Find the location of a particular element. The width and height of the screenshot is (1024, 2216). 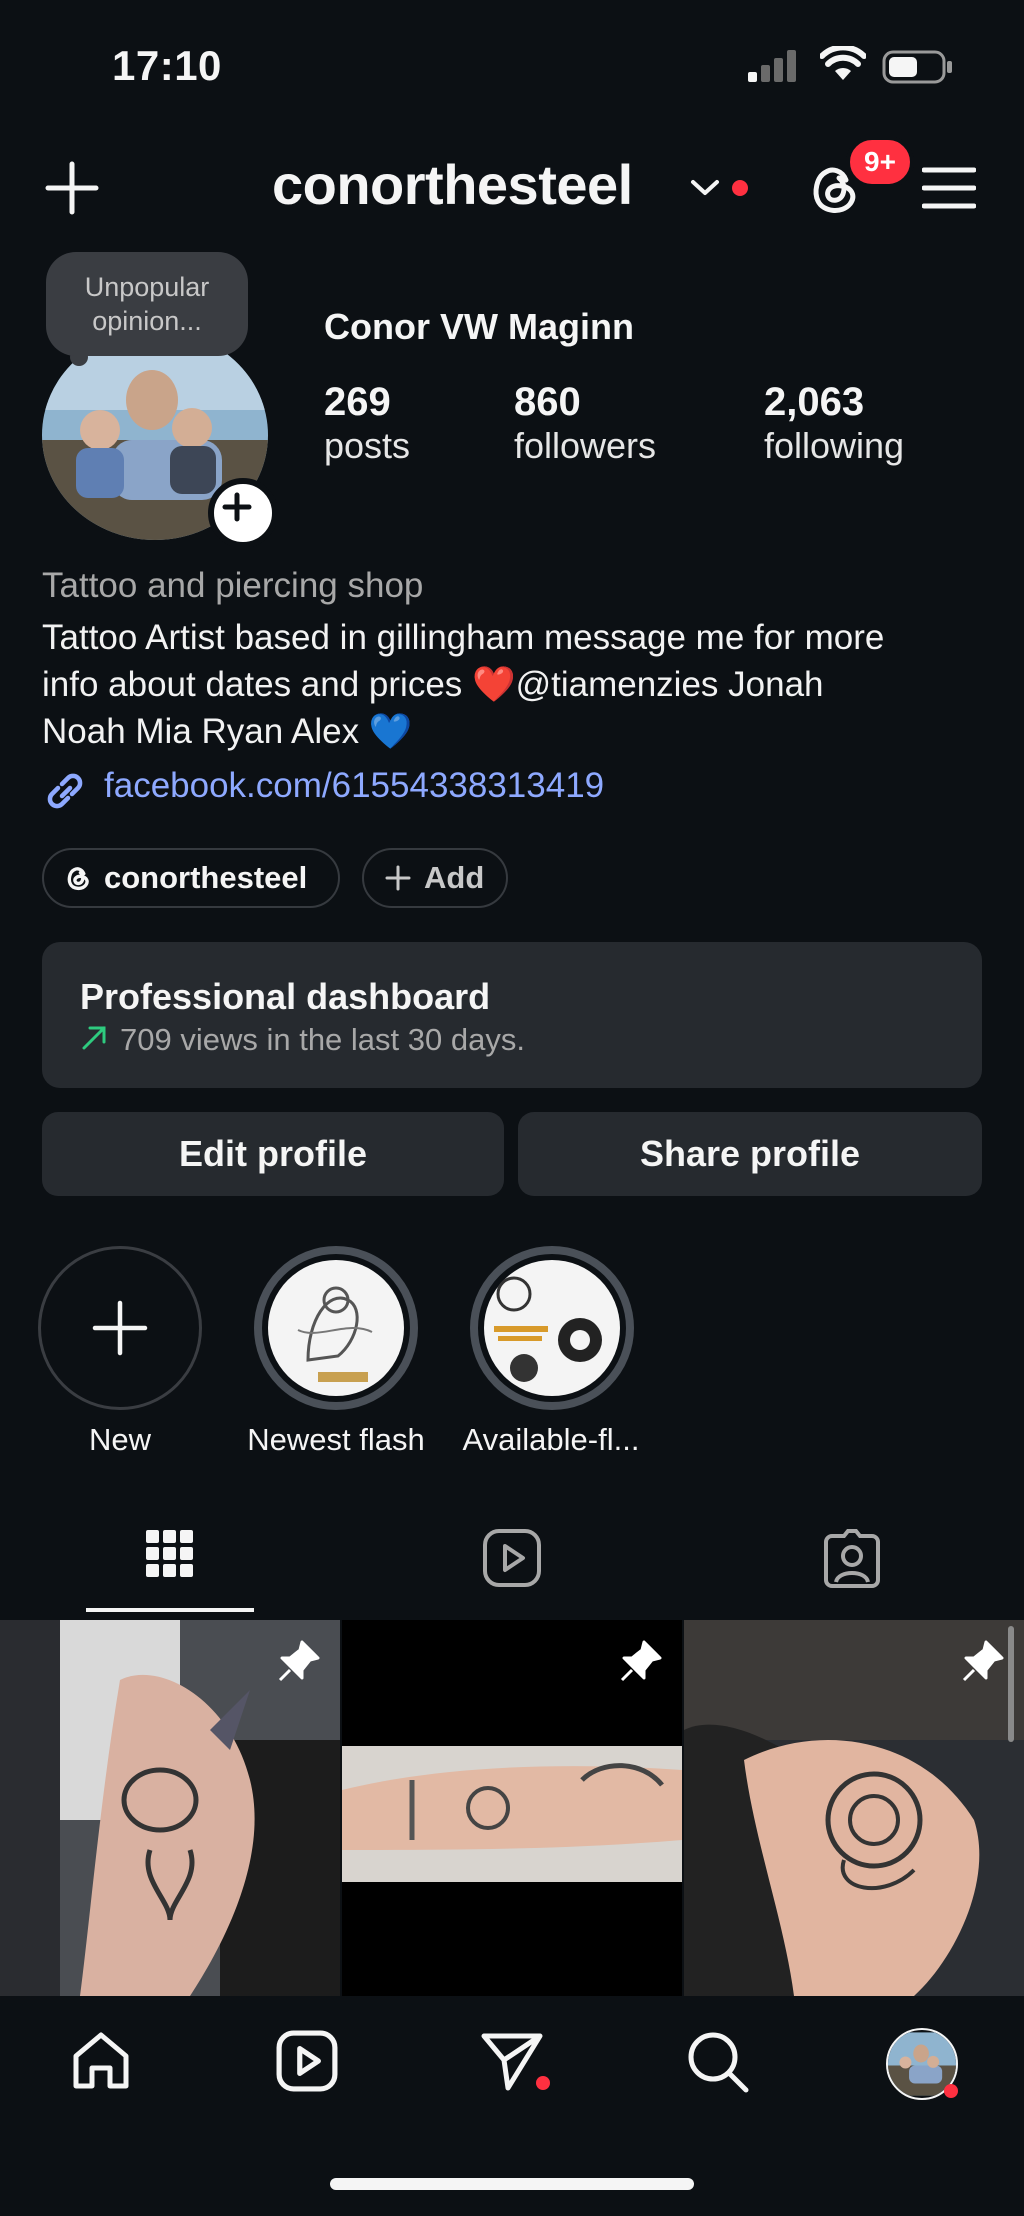

chevron-down-icon is located at coordinates (705, 188).